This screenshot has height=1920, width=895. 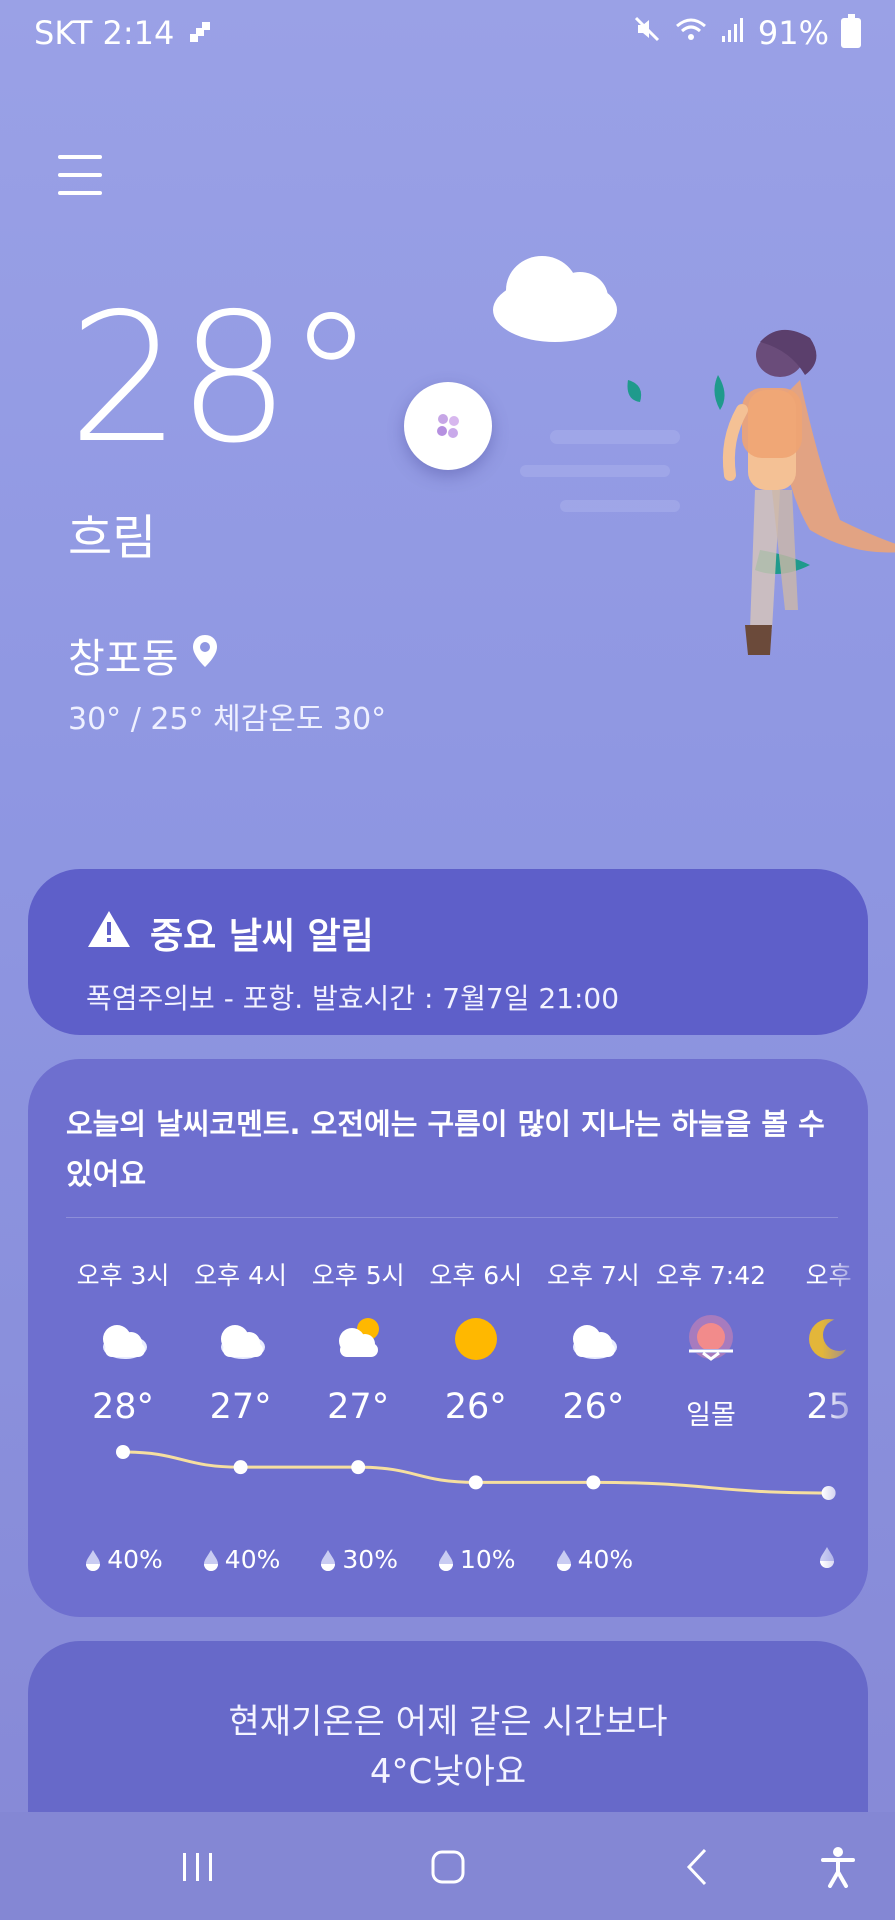 I want to click on rain-chance: 30%, so click(x=358, y=1559).